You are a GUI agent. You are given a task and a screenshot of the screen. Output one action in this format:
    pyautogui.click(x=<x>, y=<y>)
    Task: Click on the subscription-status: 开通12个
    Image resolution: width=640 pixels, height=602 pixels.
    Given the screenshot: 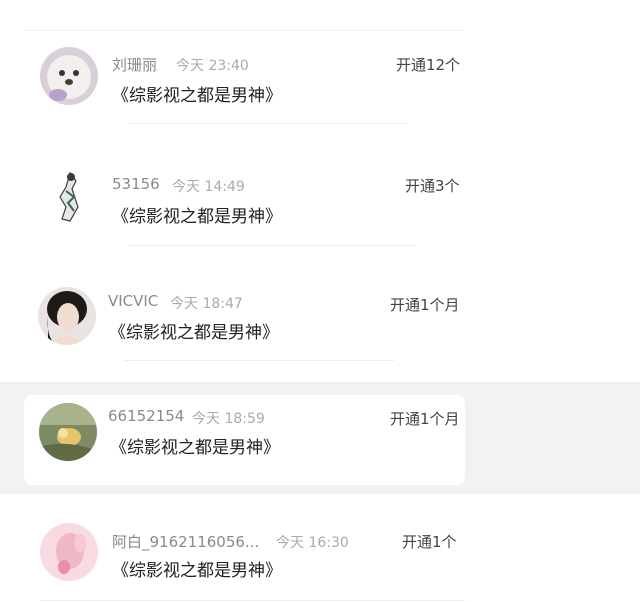 What is the action you would take?
    pyautogui.click(x=428, y=65)
    